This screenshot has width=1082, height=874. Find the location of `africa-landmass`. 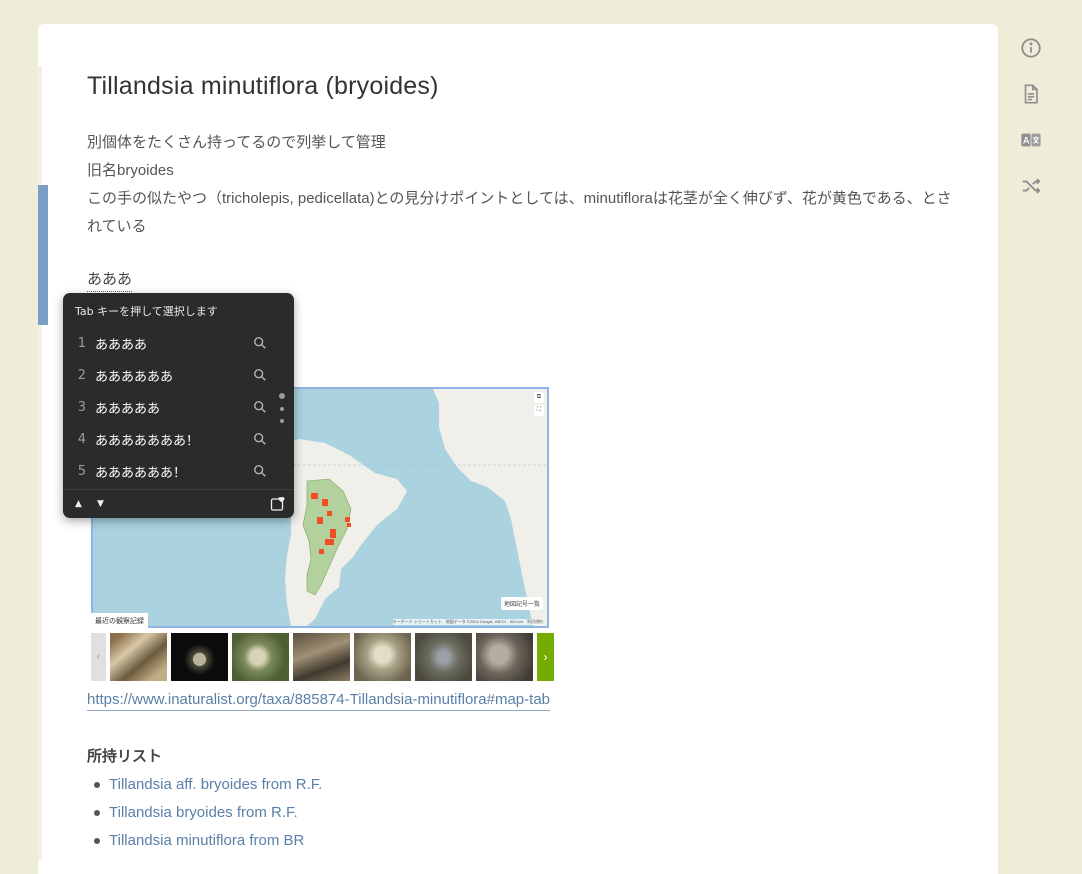

africa-landmass is located at coordinates (490, 507).